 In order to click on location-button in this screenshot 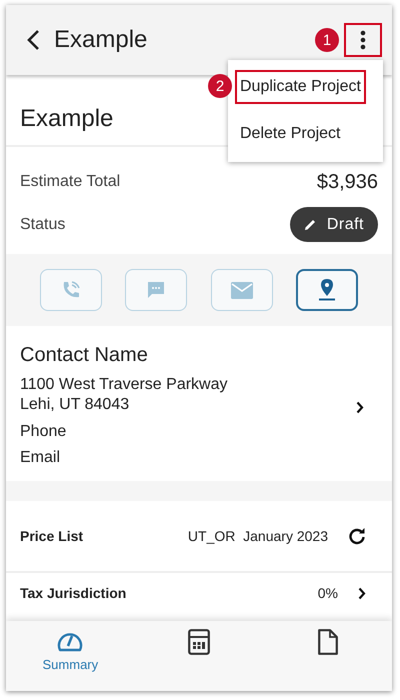, I will do `click(327, 290)`.